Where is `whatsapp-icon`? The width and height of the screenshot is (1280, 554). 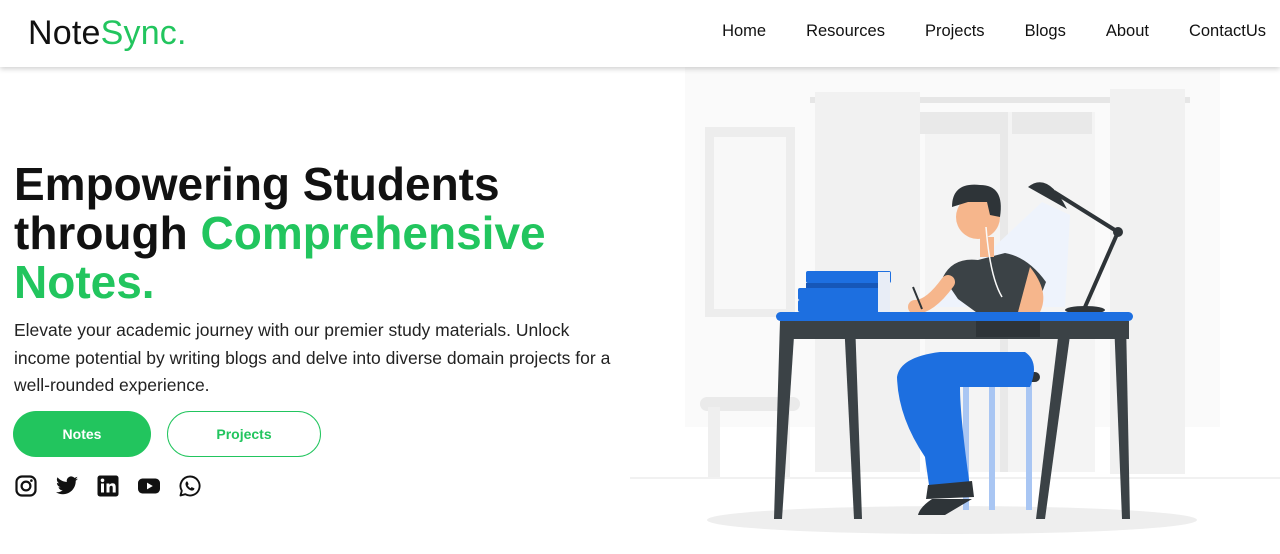 whatsapp-icon is located at coordinates (190, 486).